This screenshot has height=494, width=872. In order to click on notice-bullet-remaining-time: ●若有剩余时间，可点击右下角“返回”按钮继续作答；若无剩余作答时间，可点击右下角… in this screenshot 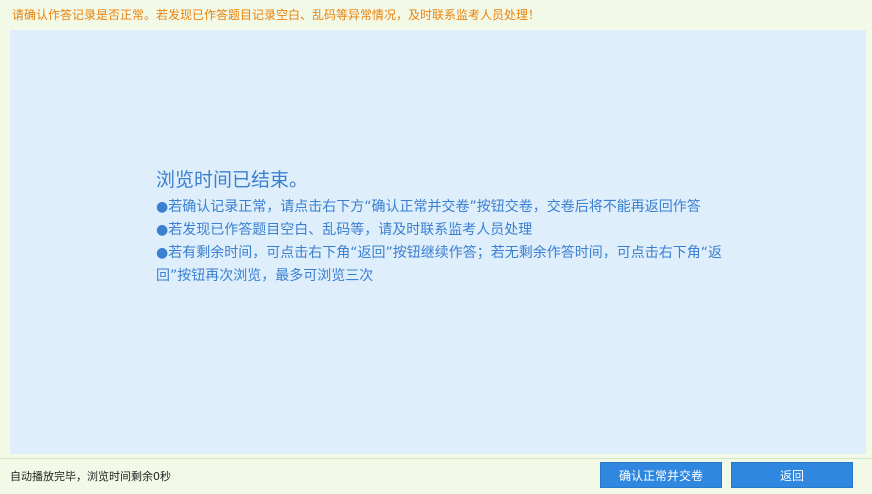, I will do `click(456, 265)`.